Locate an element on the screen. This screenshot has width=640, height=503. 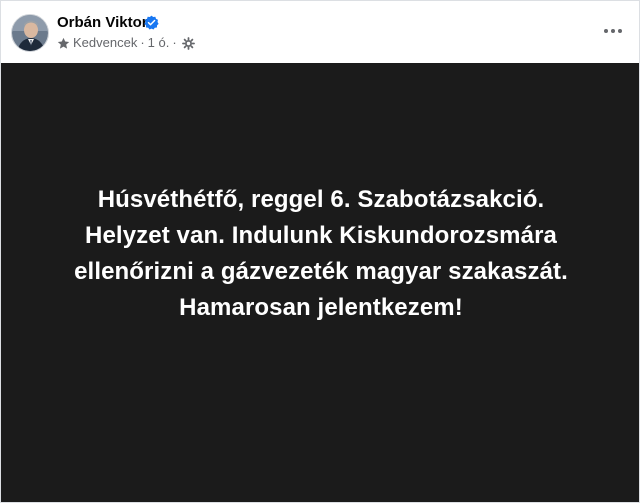
star-icon is located at coordinates (63, 43).